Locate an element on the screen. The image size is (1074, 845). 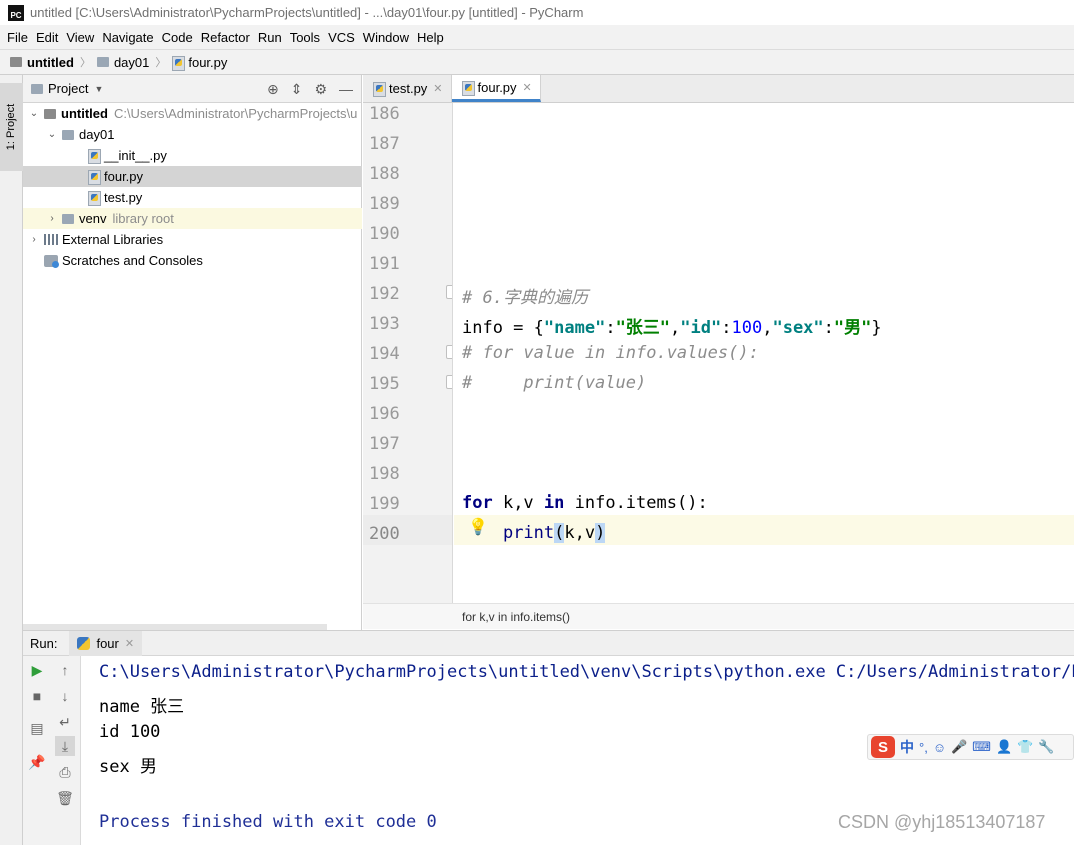
trash-icon: 🗑 is located at coordinates (65, 798).